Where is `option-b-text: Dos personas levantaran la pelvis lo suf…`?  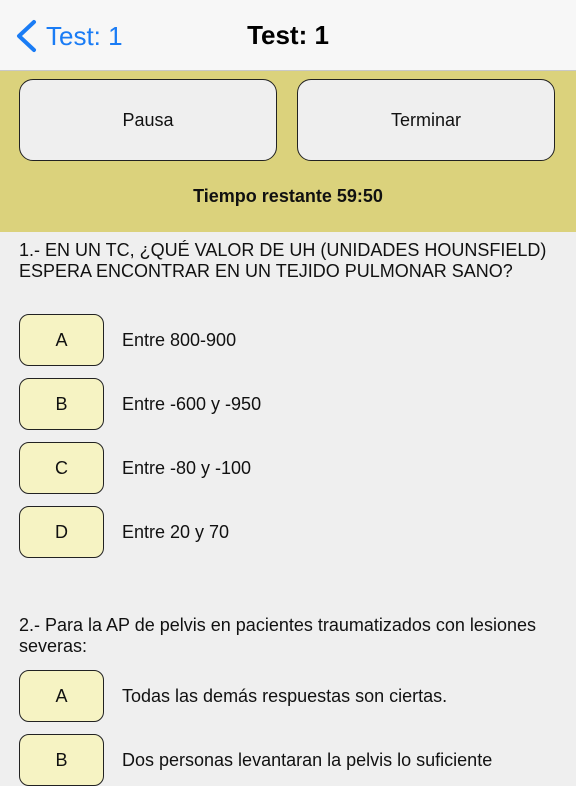 option-b-text: Dos personas levantaran la pelvis lo suf… is located at coordinates (307, 759).